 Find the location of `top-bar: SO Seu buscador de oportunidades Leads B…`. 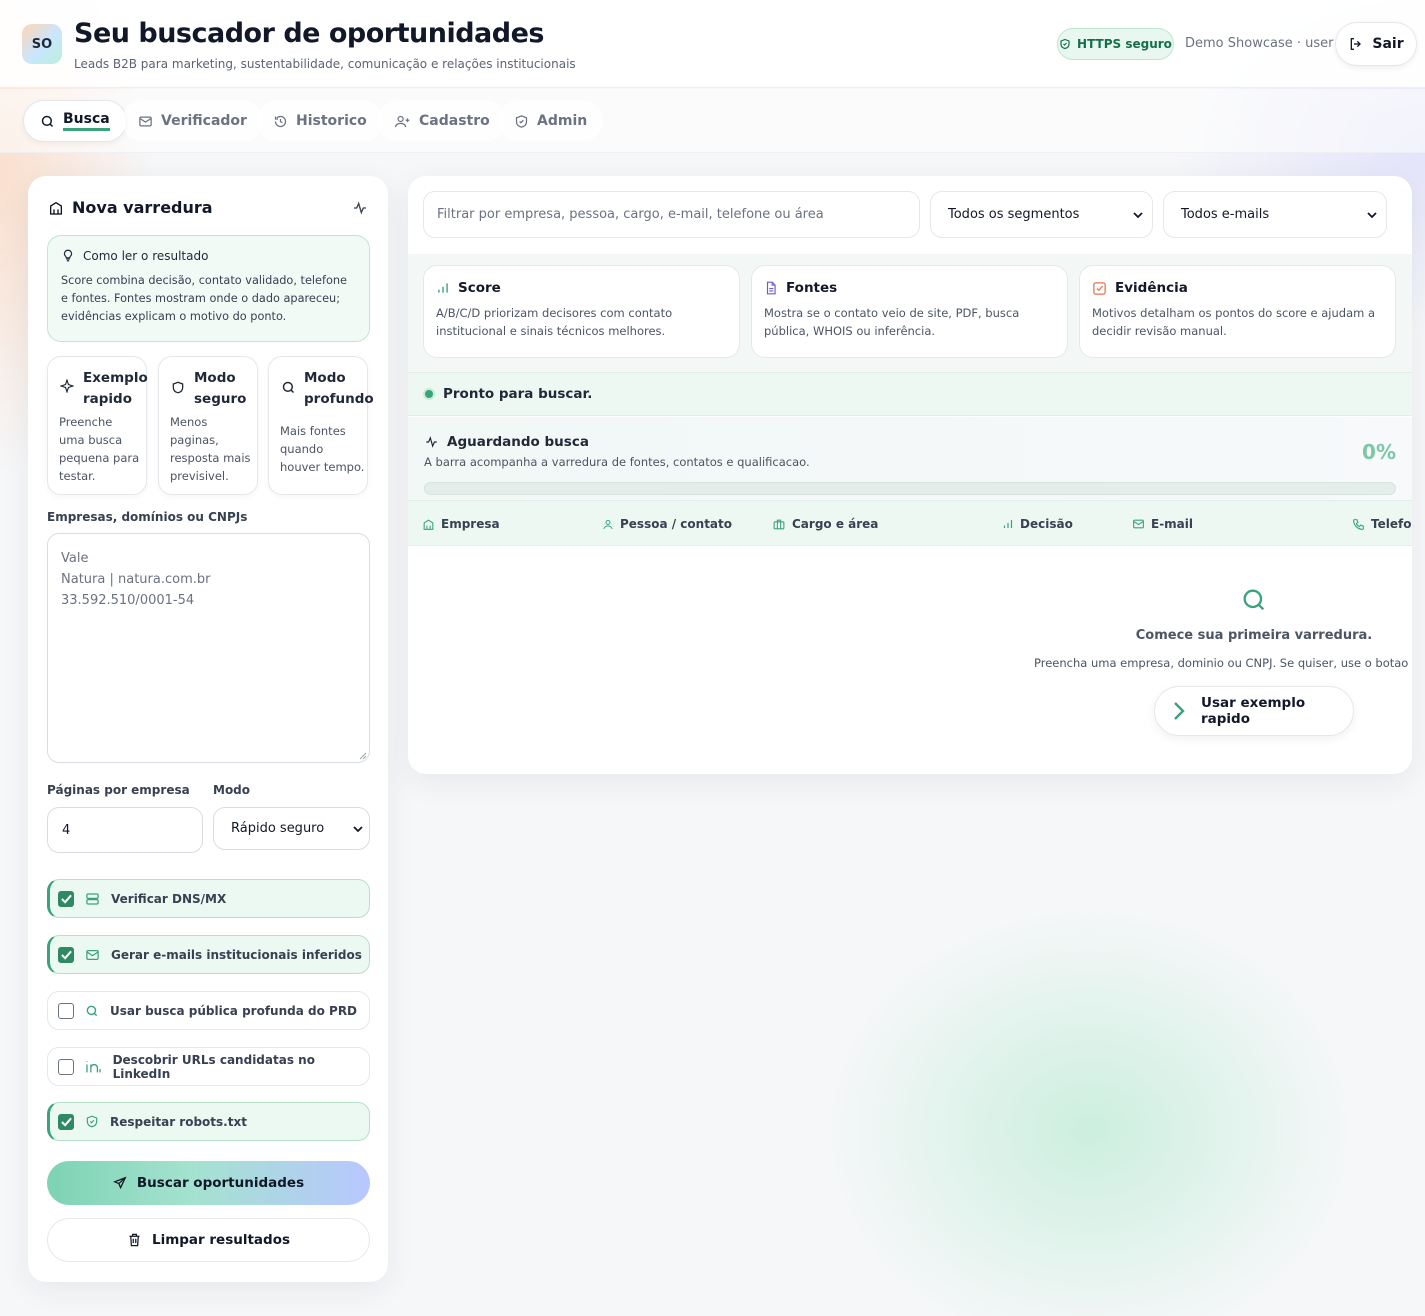

top-bar: SO Seu buscador de oportunidades Leads B… is located at coordinates (712, 44).